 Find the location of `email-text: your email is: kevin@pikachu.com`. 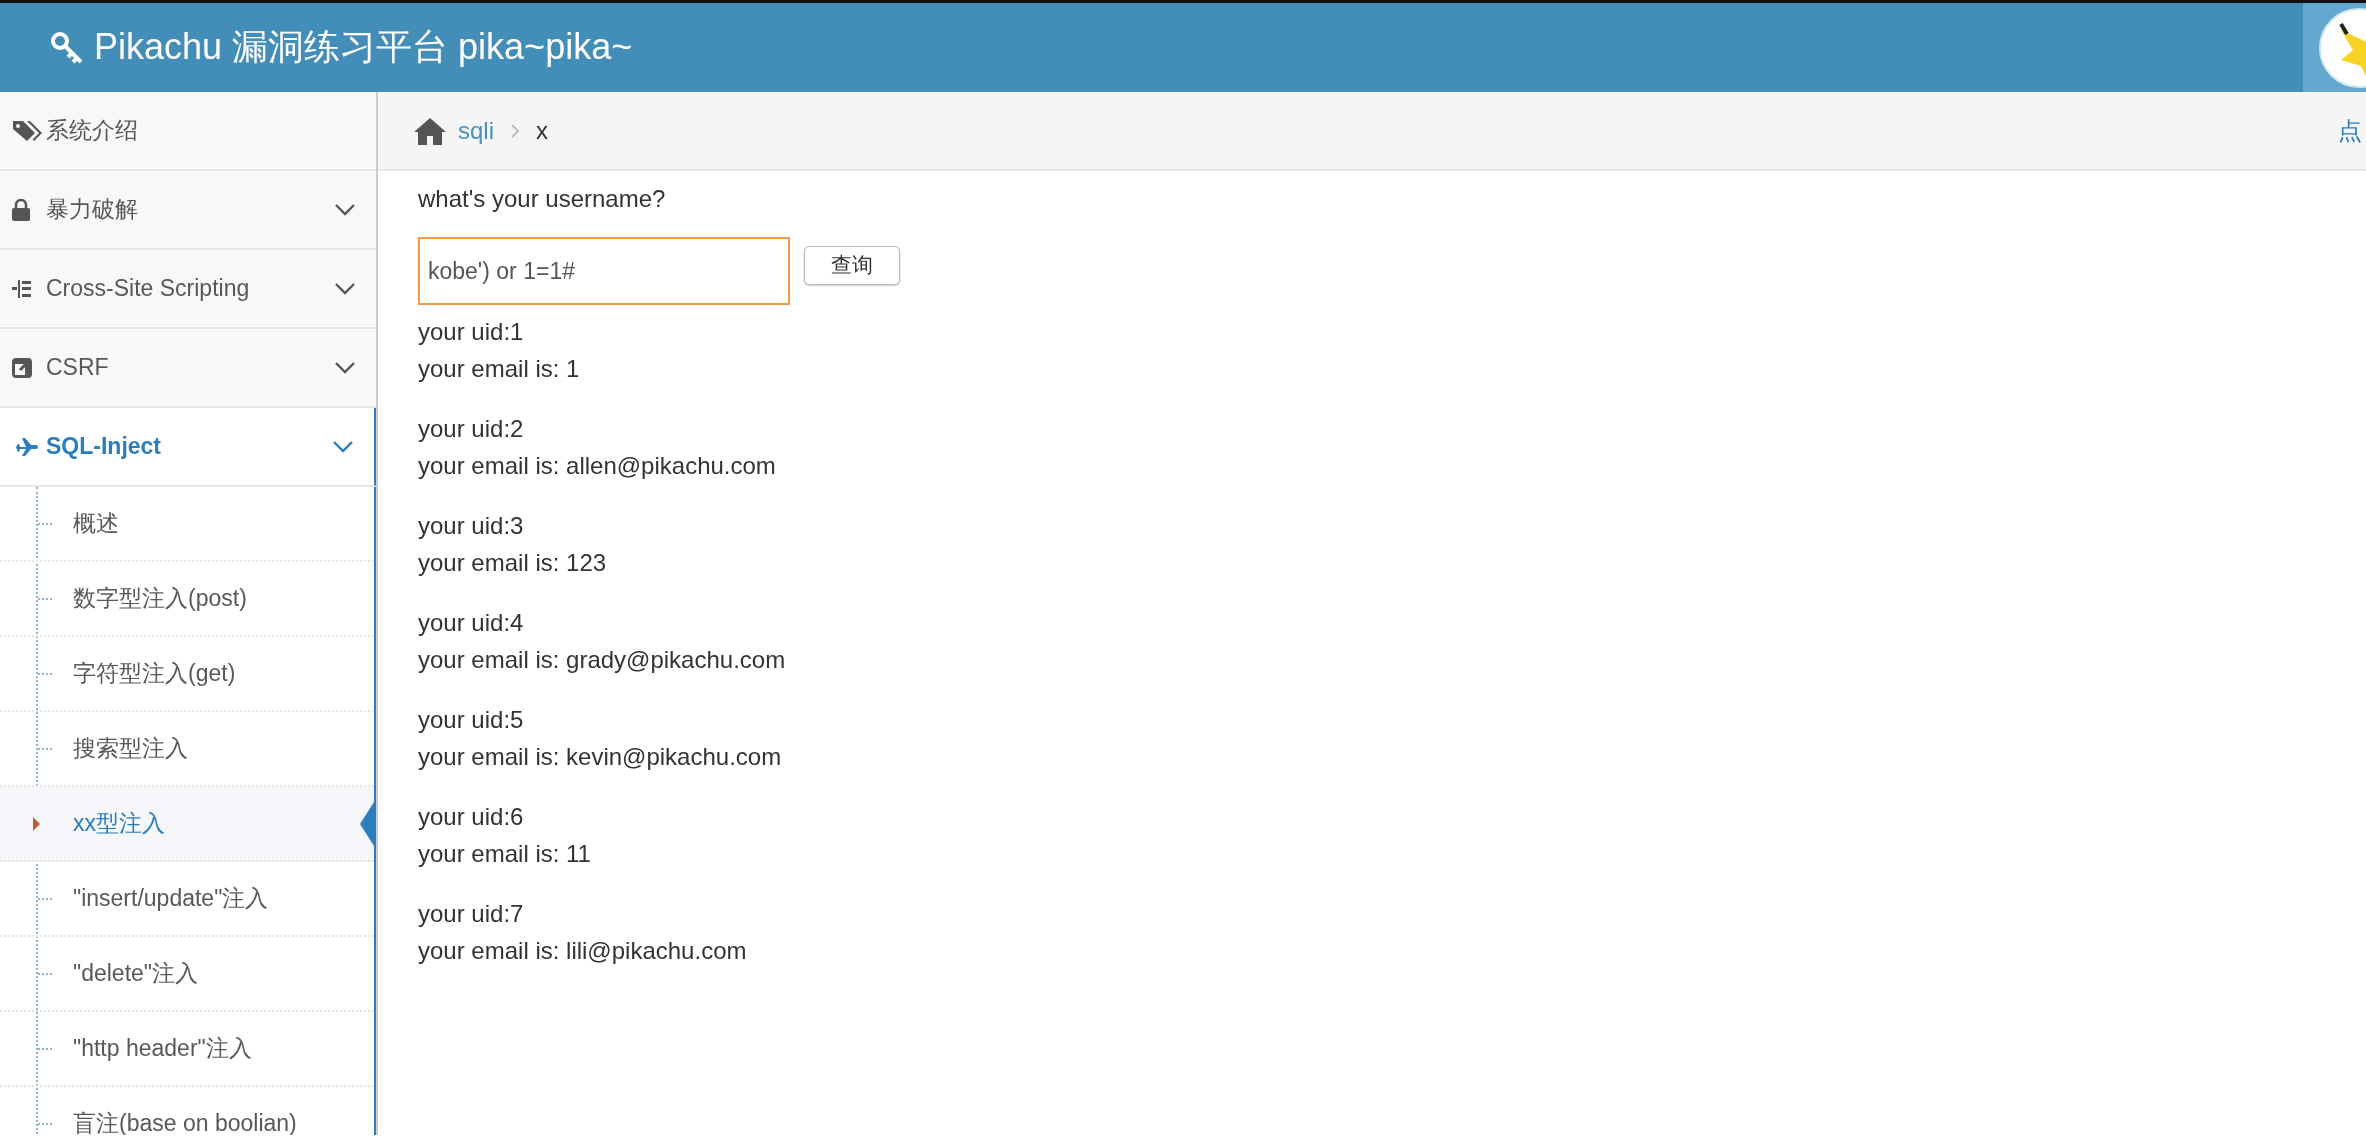

email-text: your email is: kevin@pikachu.com is located at coordinates (600, 757).